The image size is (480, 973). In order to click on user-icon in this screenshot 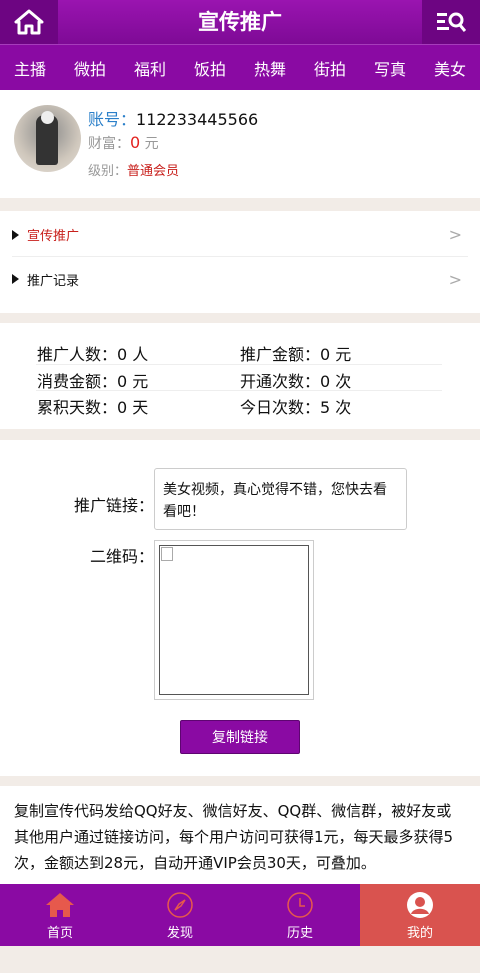, I will do `click(420, 905)`.